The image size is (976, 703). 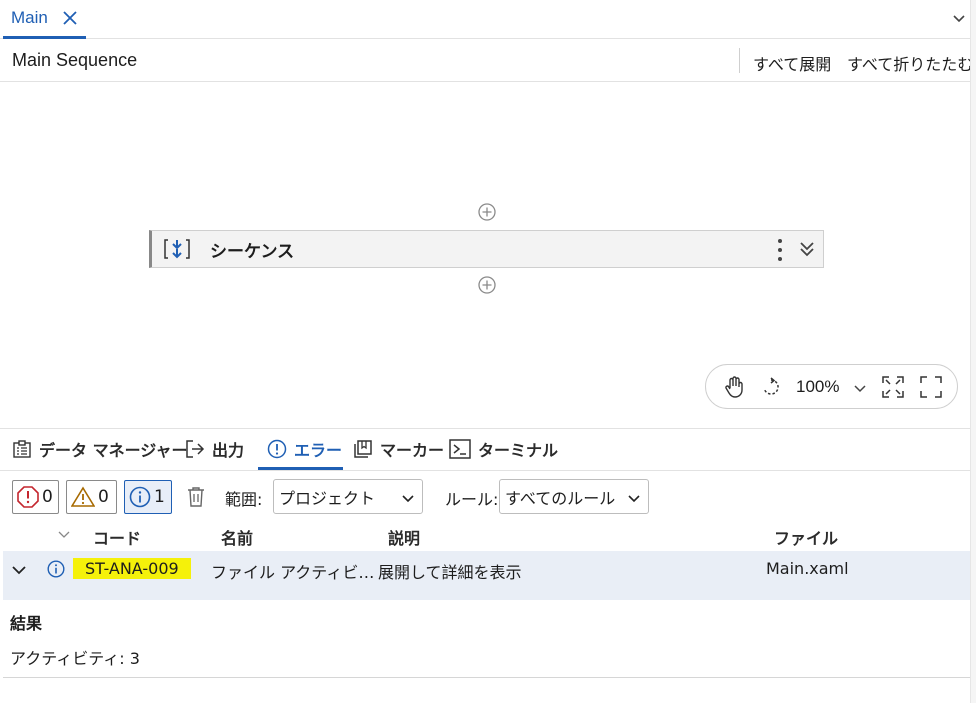 What do you see at coordinates (363, 449) in the screenshot?
I see `marker-icon` at bounding box center [363, 449].